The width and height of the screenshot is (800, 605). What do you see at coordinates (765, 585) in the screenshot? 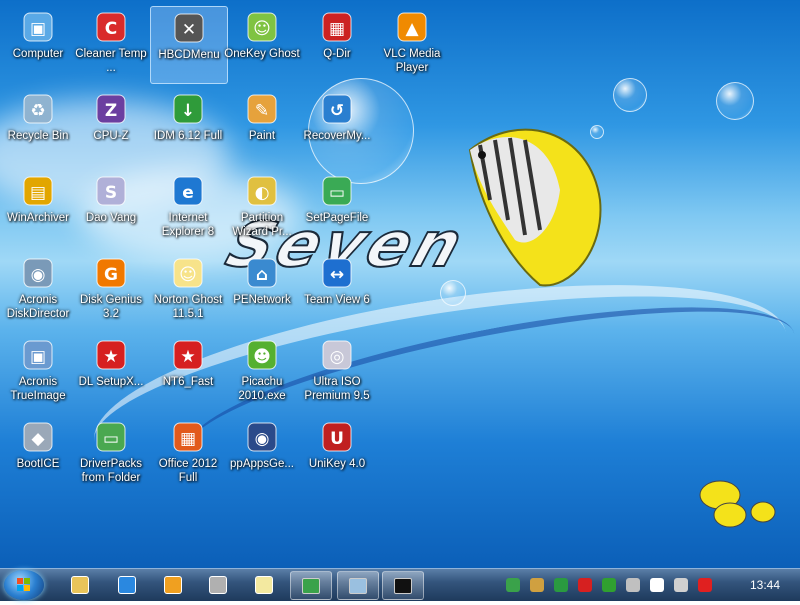
I see `clock: 13:44` at bounding box center [765, 585].